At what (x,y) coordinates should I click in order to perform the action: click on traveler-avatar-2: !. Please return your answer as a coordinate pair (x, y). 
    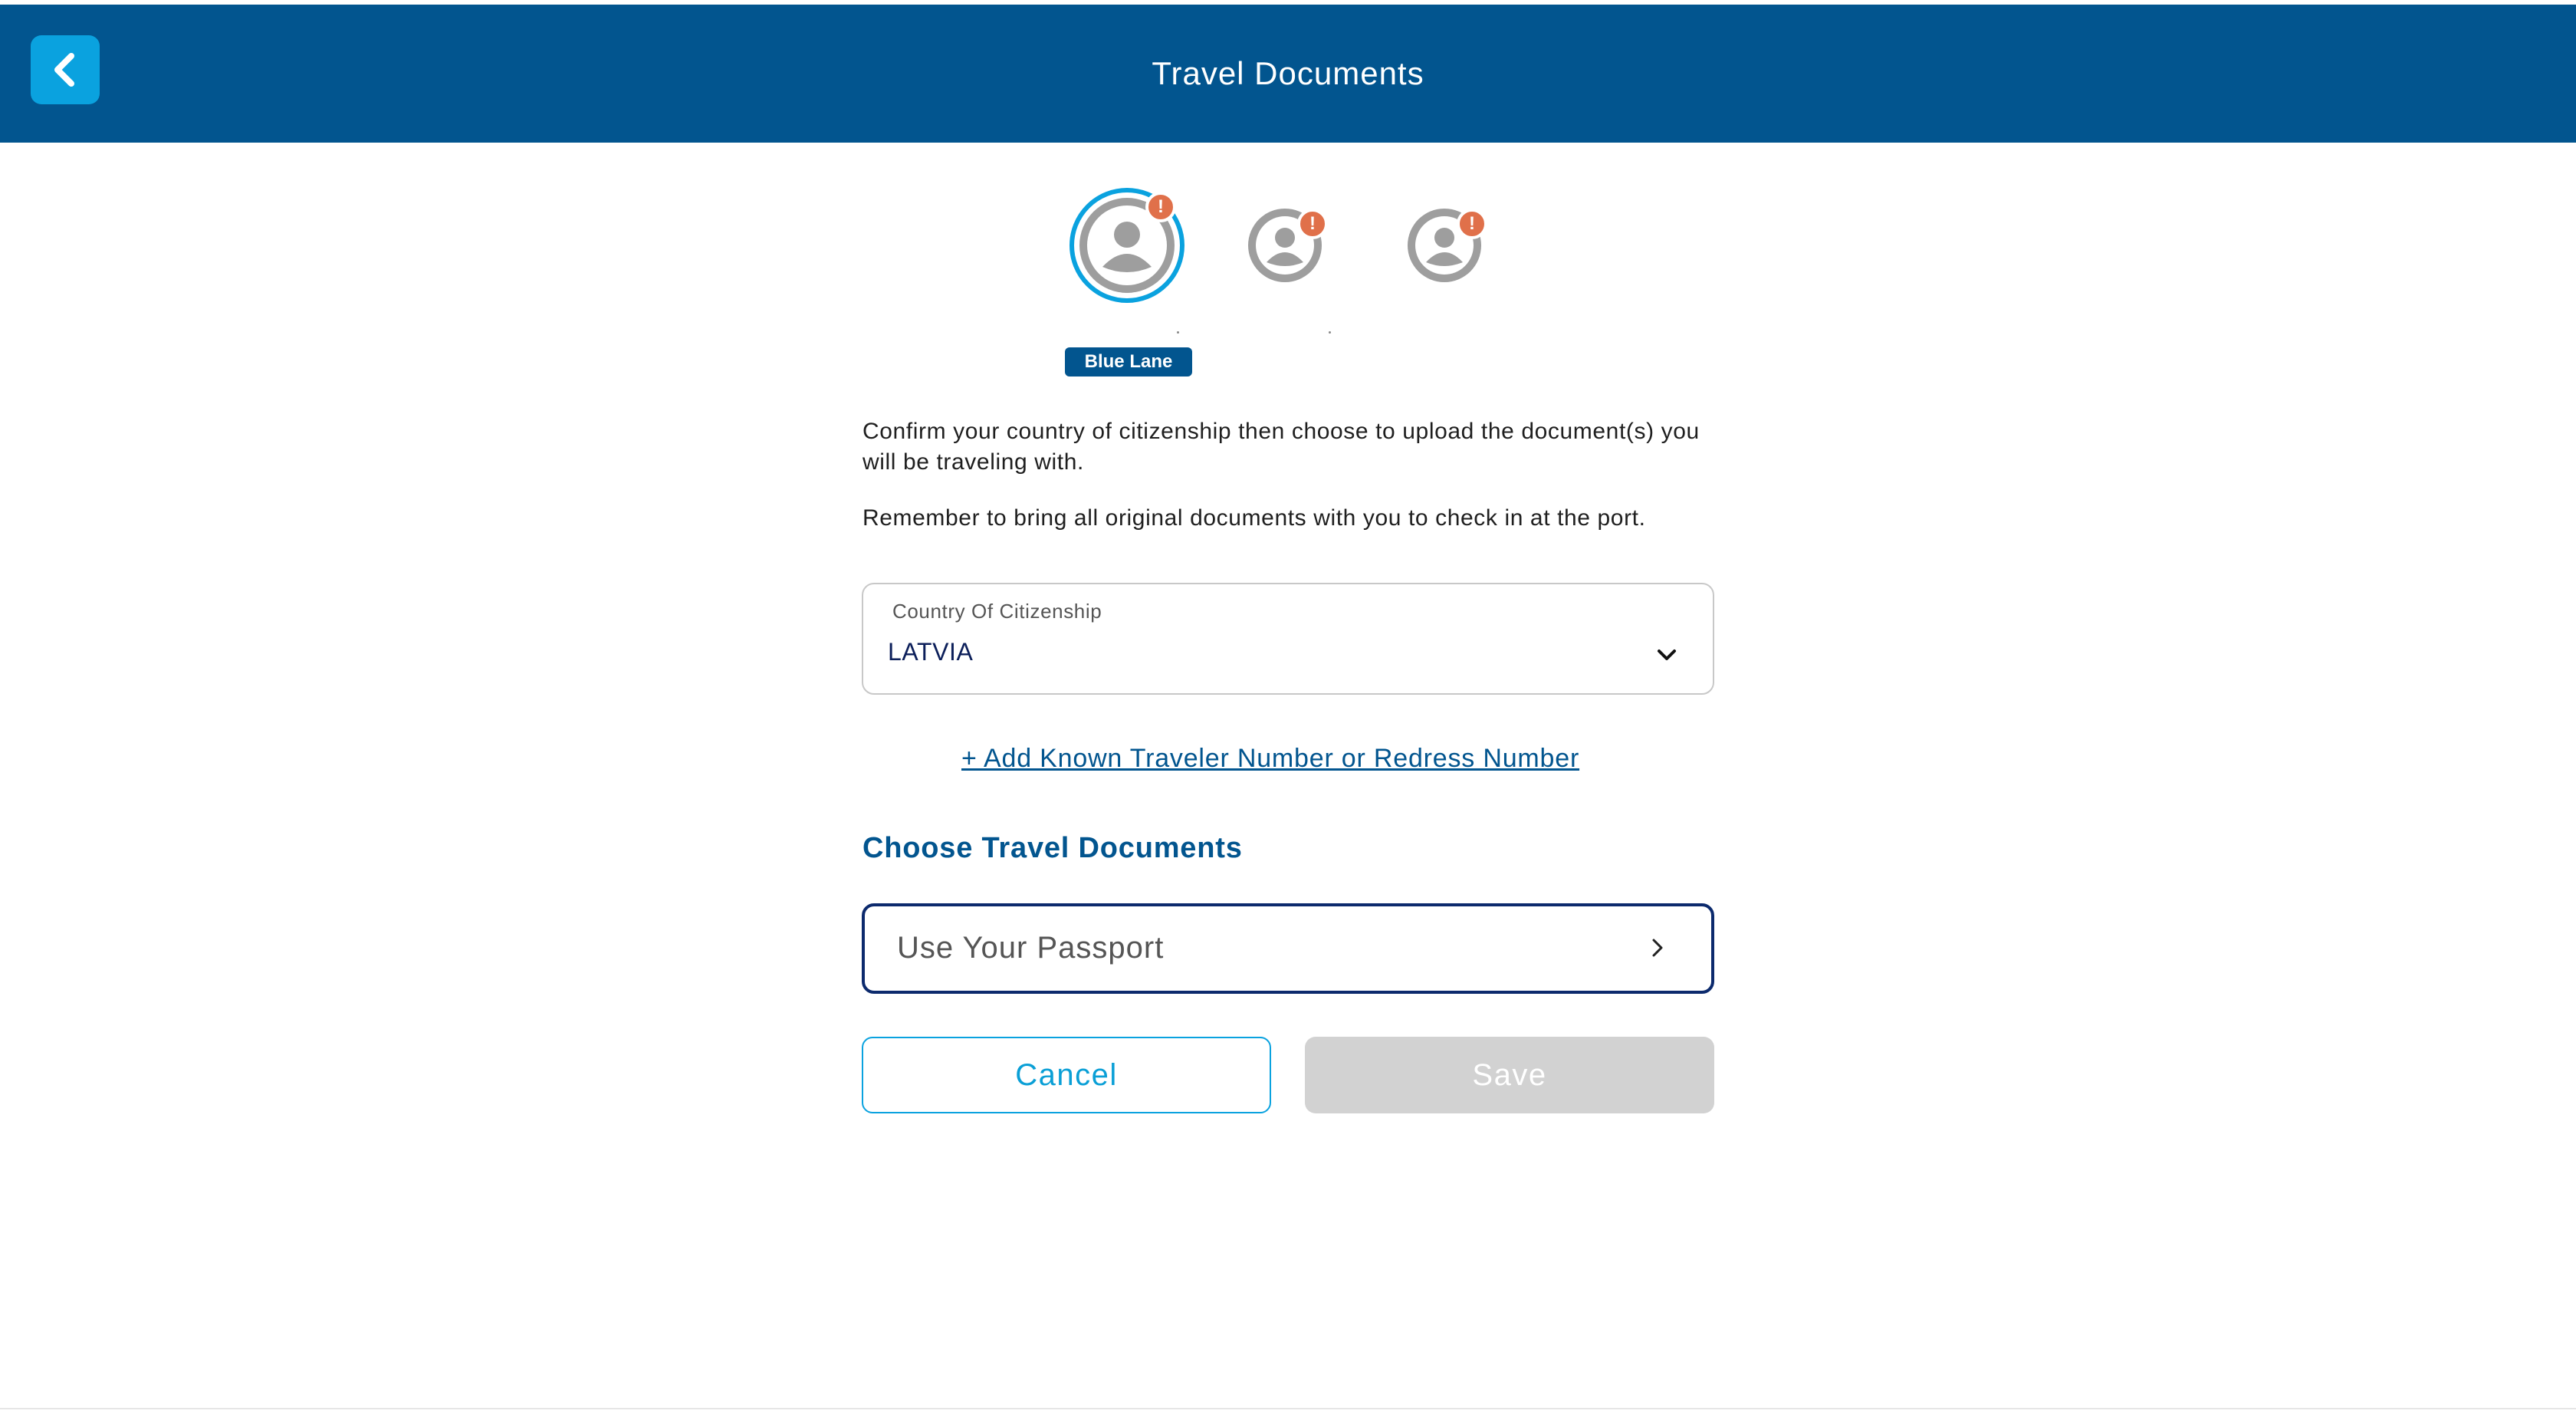
    Looking at the image, I should click on (1287, 246).